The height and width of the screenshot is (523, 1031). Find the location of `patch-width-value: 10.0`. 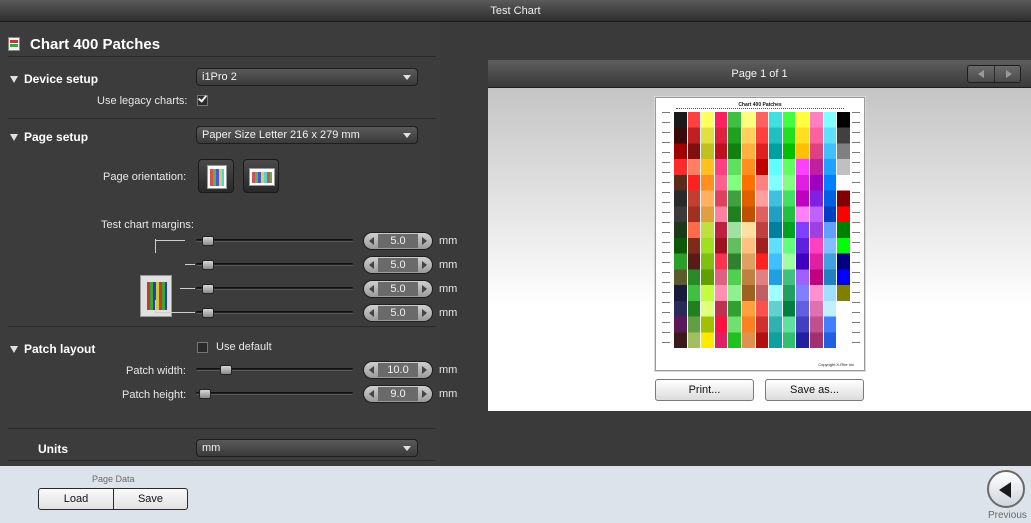

patch-width-value: 10.0 is located at coordinates (398, 370).